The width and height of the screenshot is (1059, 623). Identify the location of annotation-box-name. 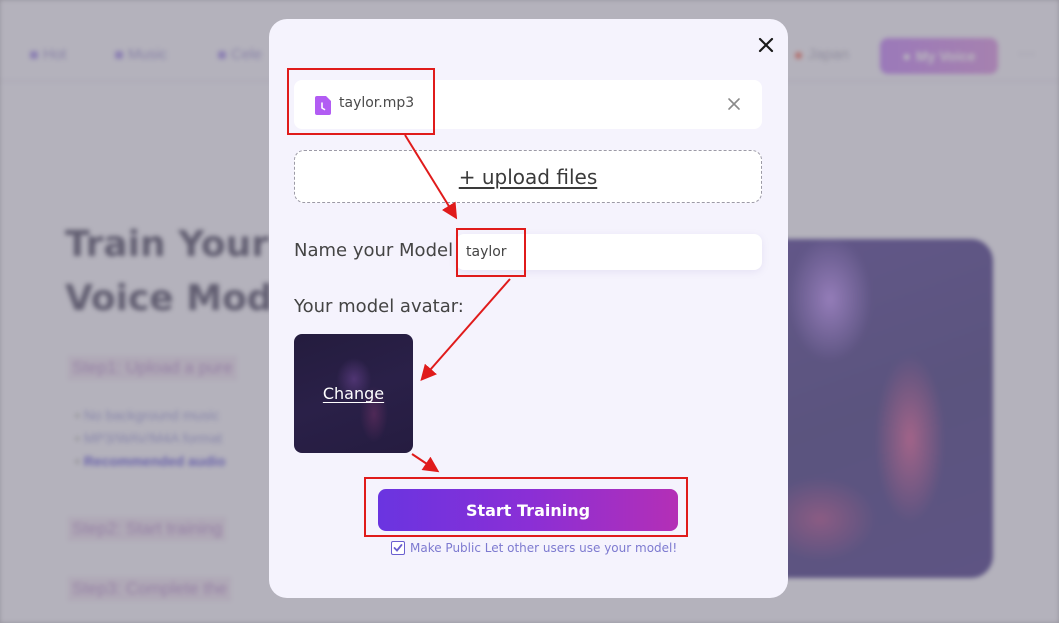
(491, 252).